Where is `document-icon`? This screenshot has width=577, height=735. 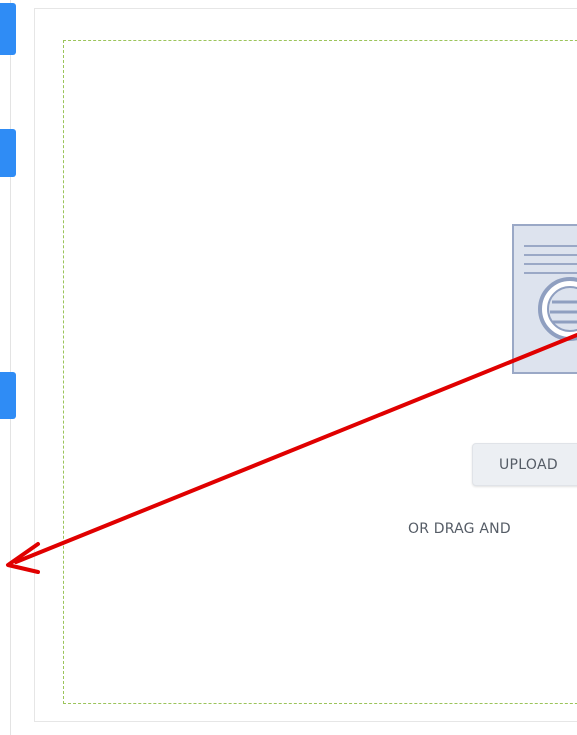 document-icon is located at coordinates (544, 299).